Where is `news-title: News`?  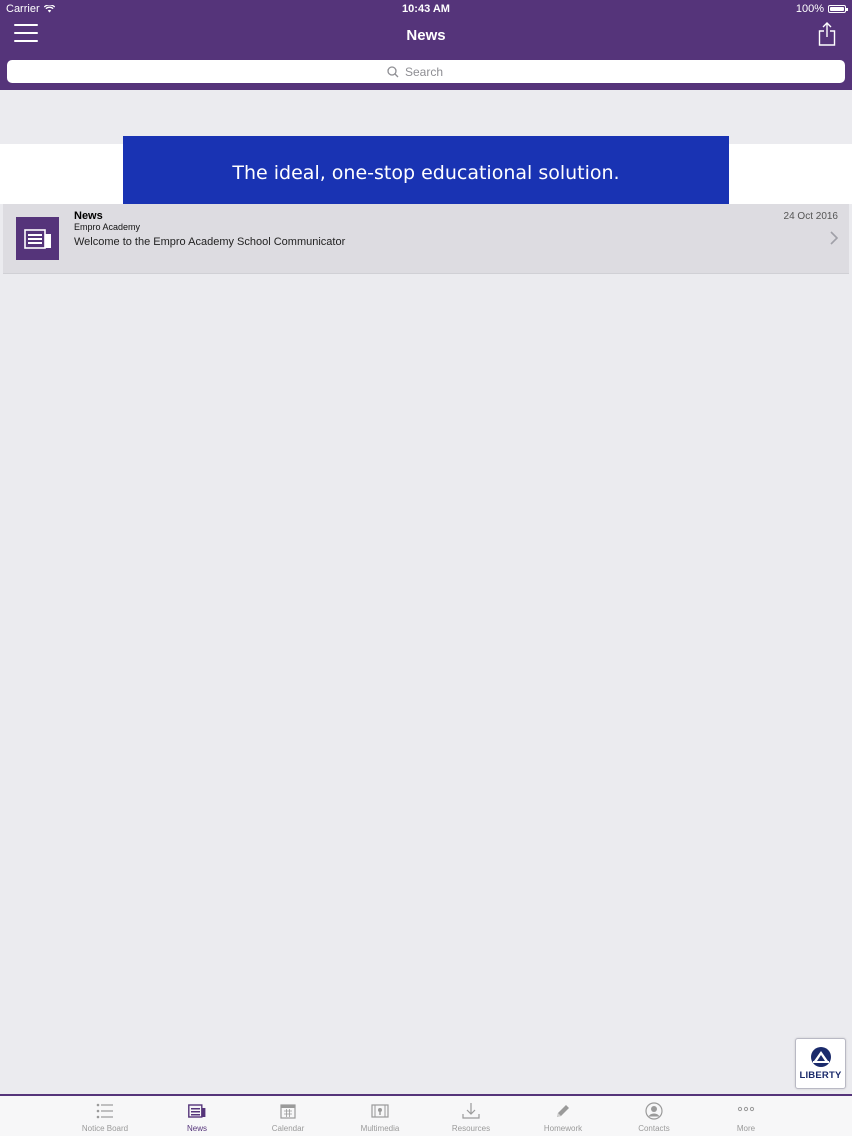
news-title: News is located at coordinates (88, 216).